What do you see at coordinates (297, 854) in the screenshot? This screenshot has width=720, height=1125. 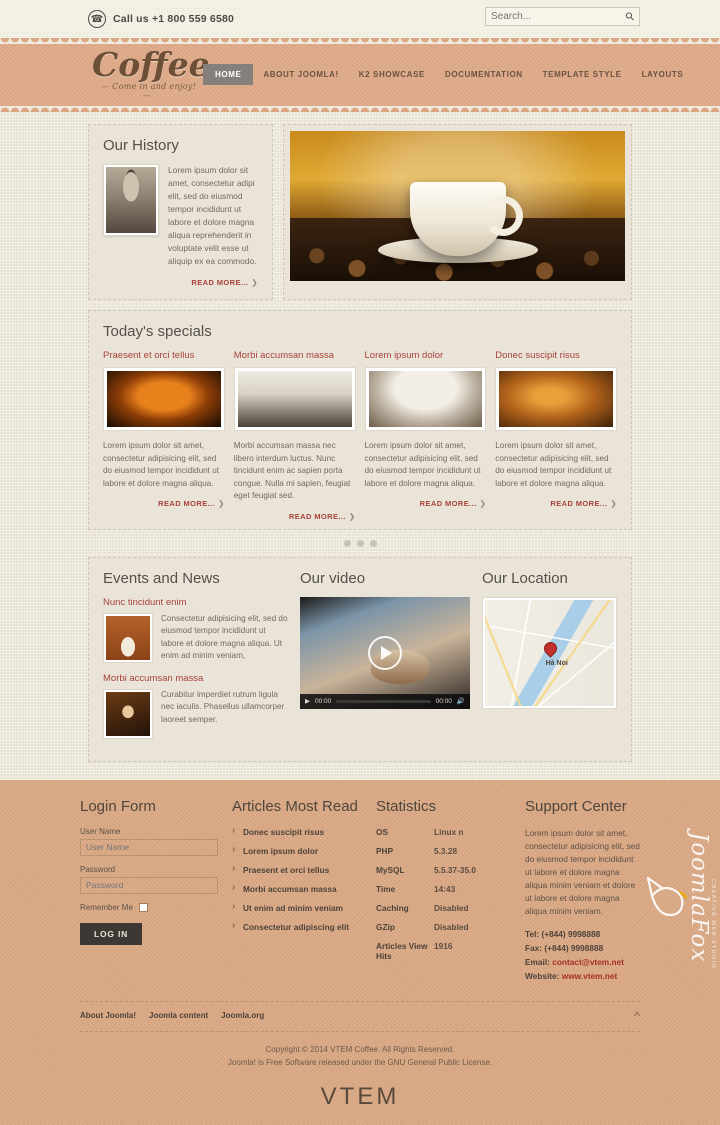 I see `article-list-item: Lorem ipsum dolor` at bounding box center [297, 854].